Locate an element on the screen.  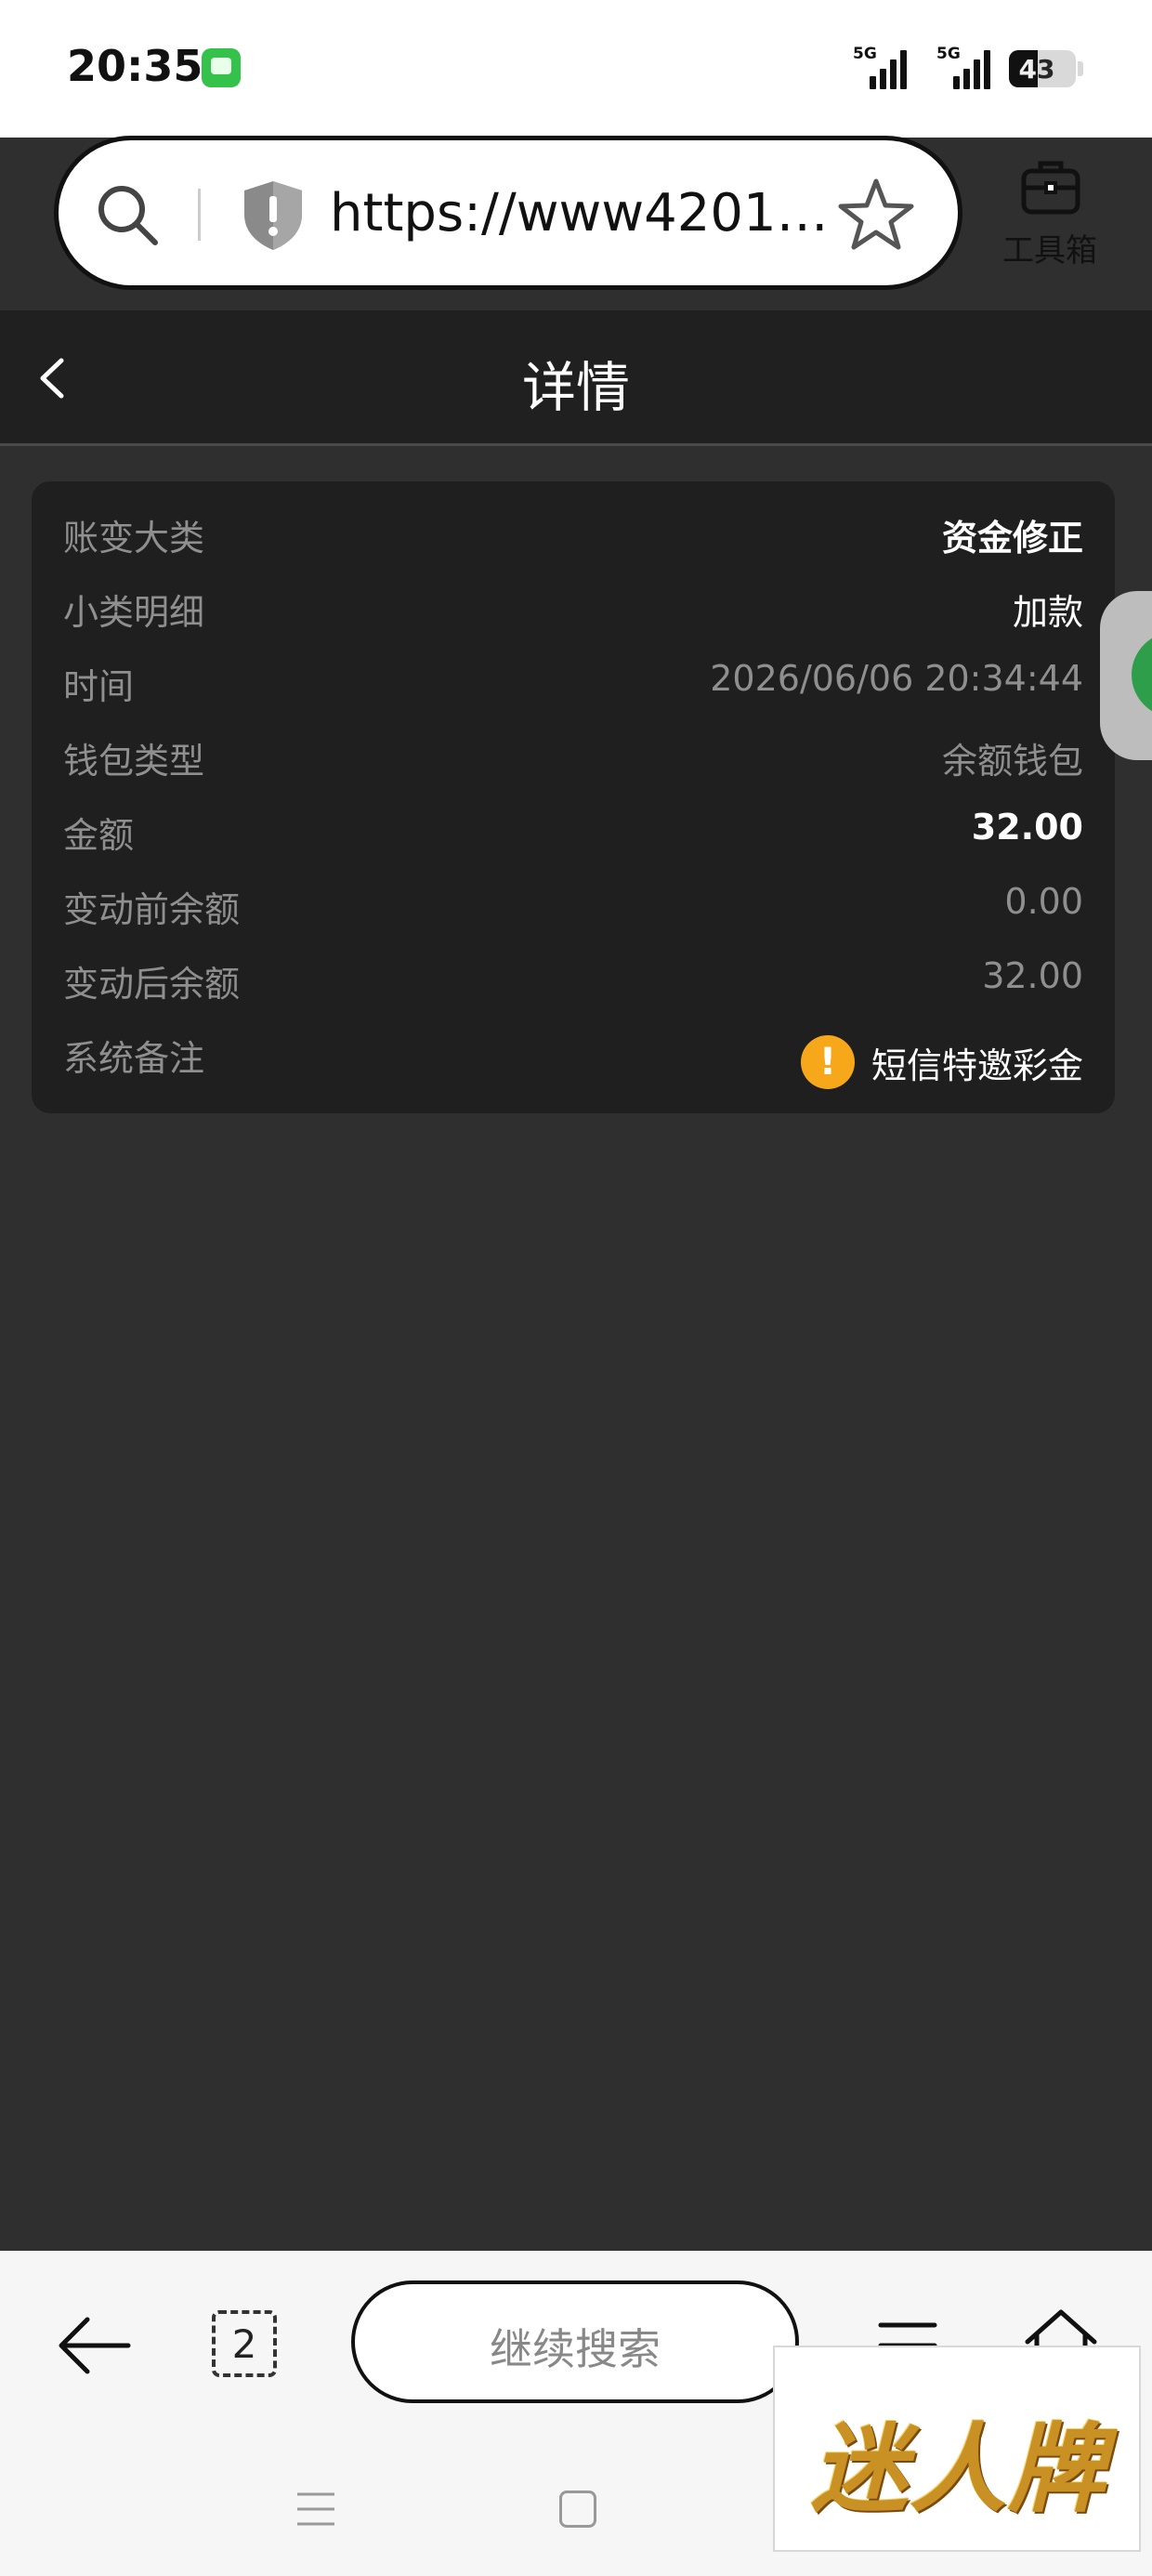
tabs-button: 2 is located at coordinates (244, 2343).